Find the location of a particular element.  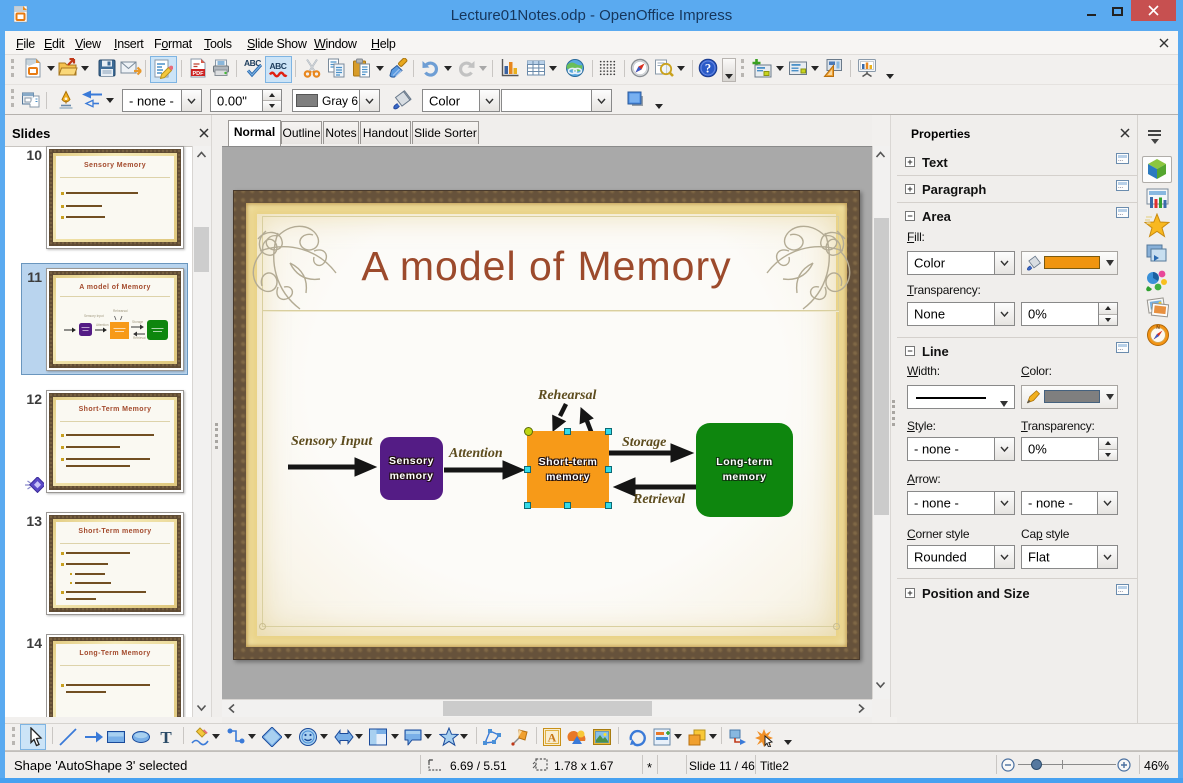

svg-text: Attention is located at coordinates (102, 325).